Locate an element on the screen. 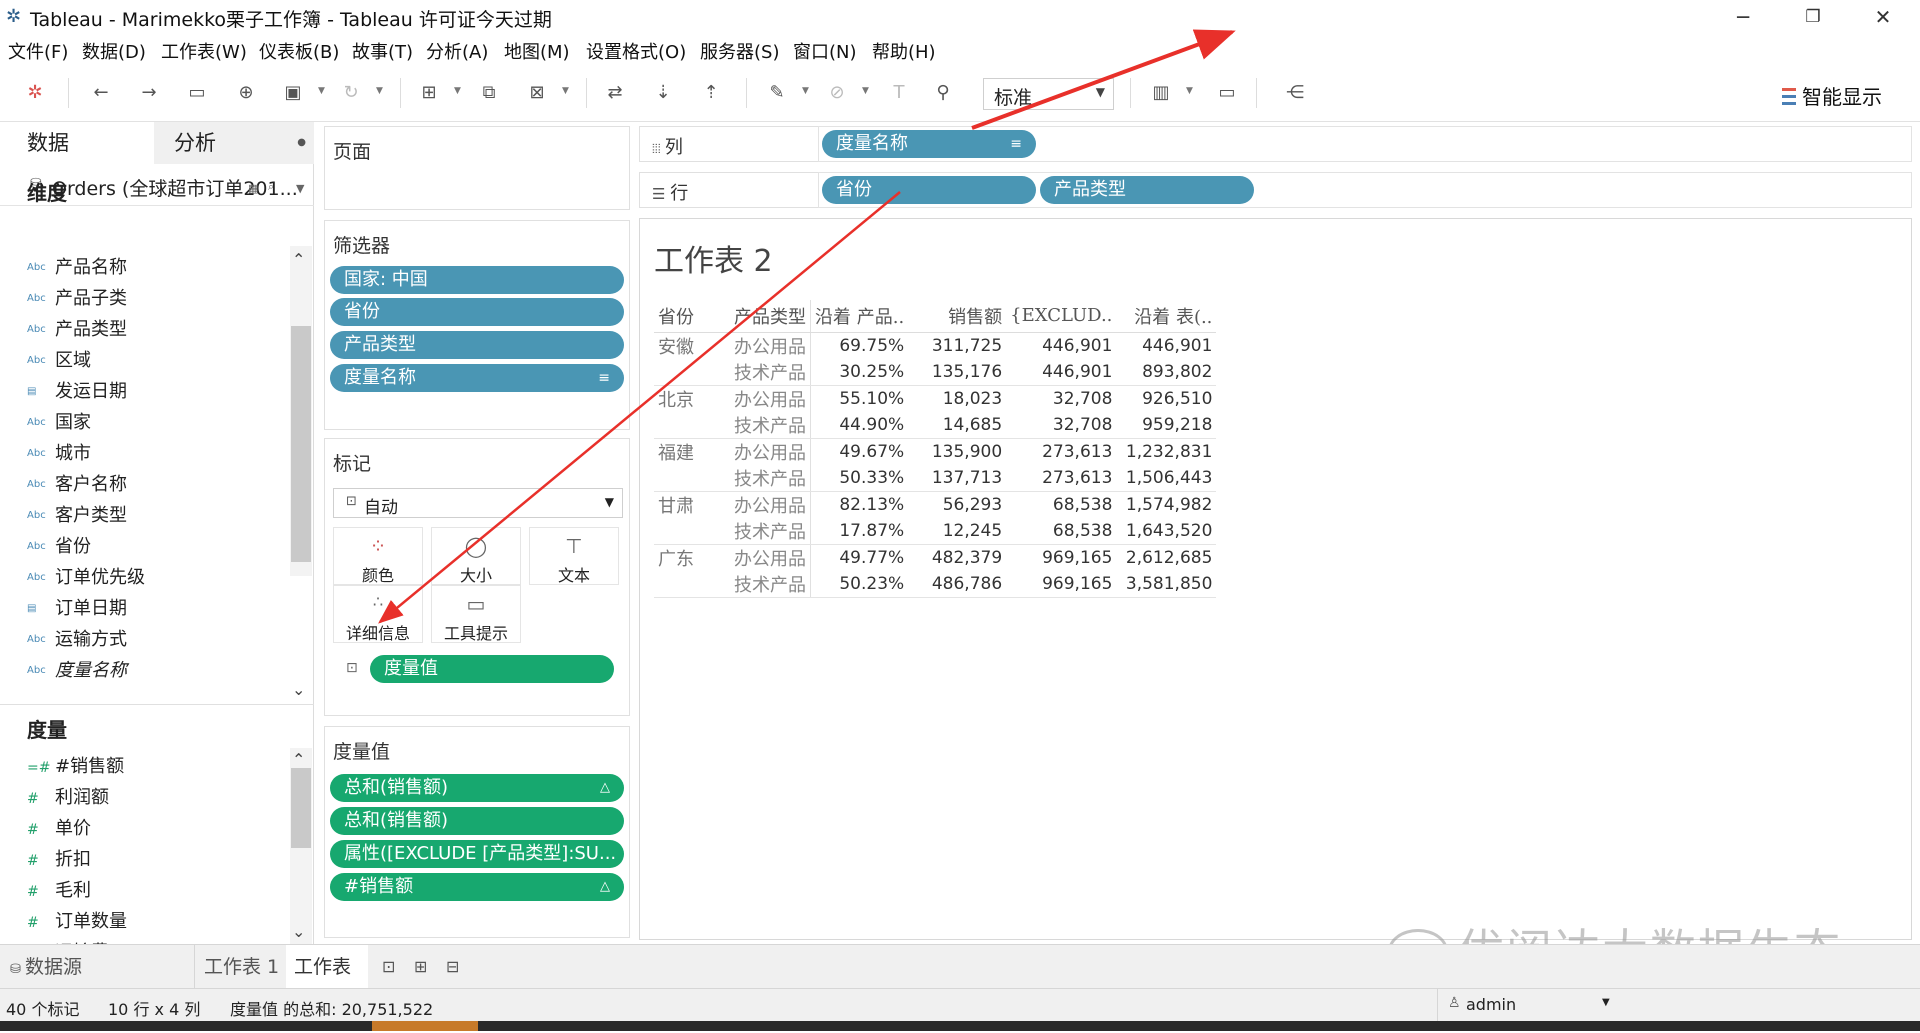 The width and height of the screenshot is (1920, 1033). percent-cell: 49.77% is located at coordinates (859, 557).